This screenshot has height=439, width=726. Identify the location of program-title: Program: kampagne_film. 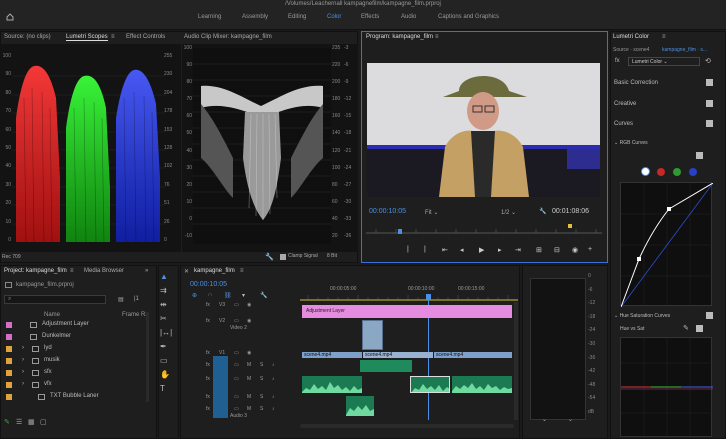
(399, 37).